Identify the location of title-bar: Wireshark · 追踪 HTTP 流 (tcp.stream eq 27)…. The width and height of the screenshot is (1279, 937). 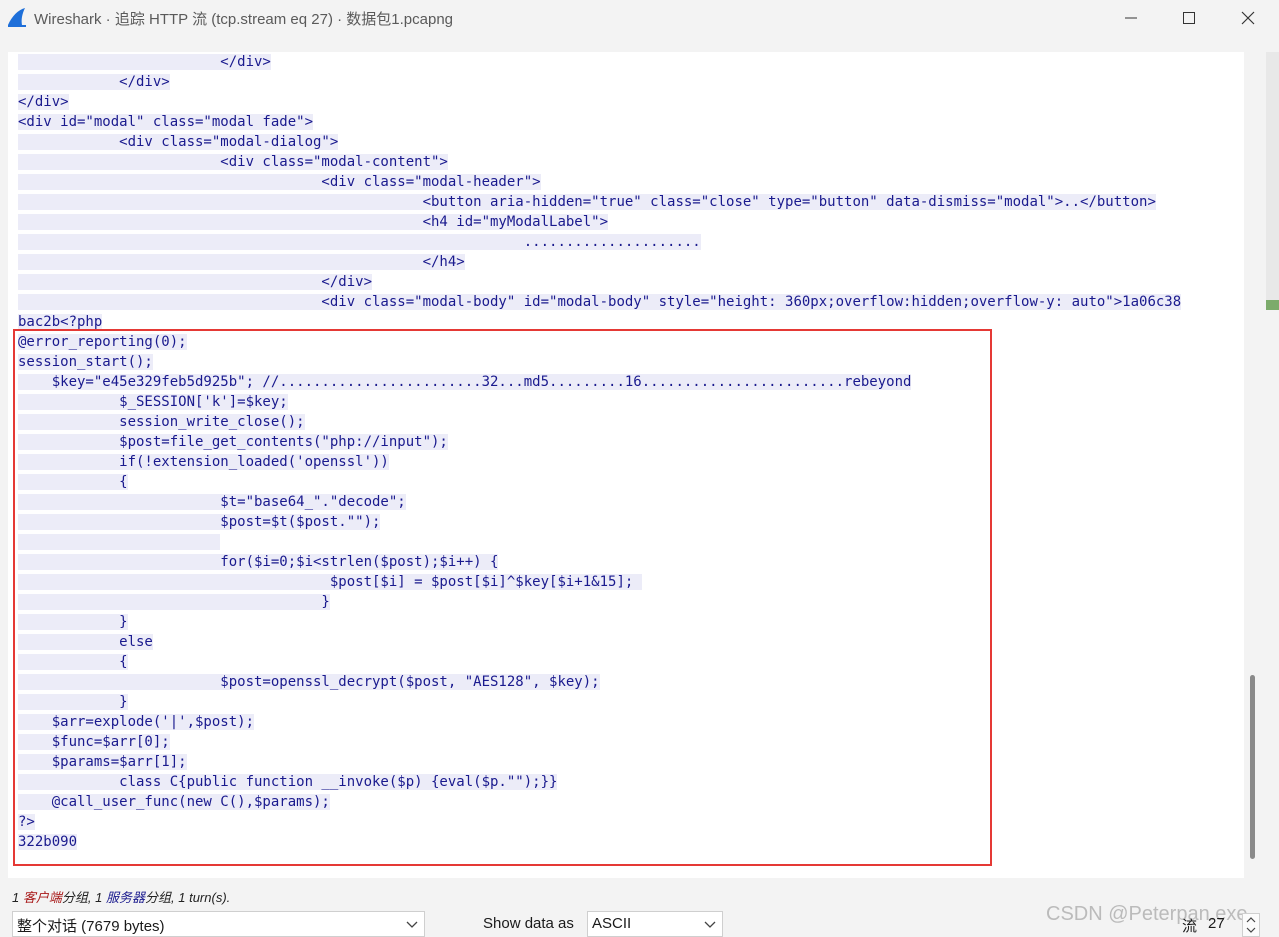
(639, 18).